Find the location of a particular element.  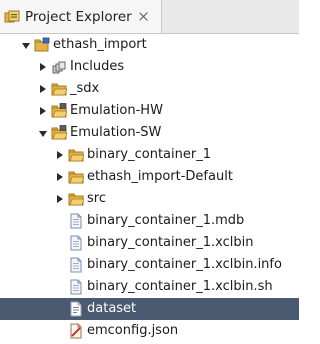

text-file-icon is located at coordinates (76, 309).